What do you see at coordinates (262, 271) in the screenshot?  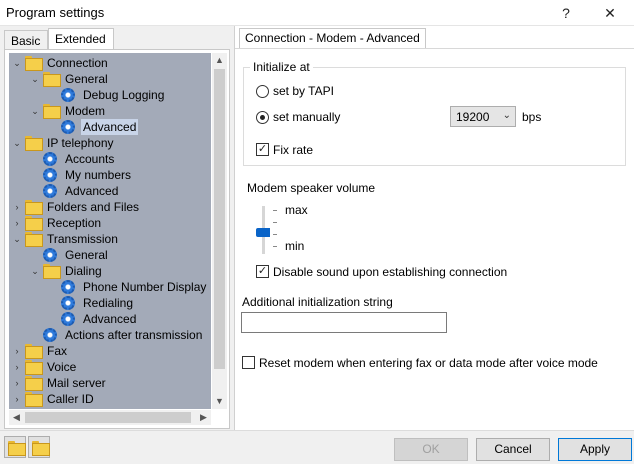 I see `disable-sound-checkbox: ✓` at bounding box center [262, 271].